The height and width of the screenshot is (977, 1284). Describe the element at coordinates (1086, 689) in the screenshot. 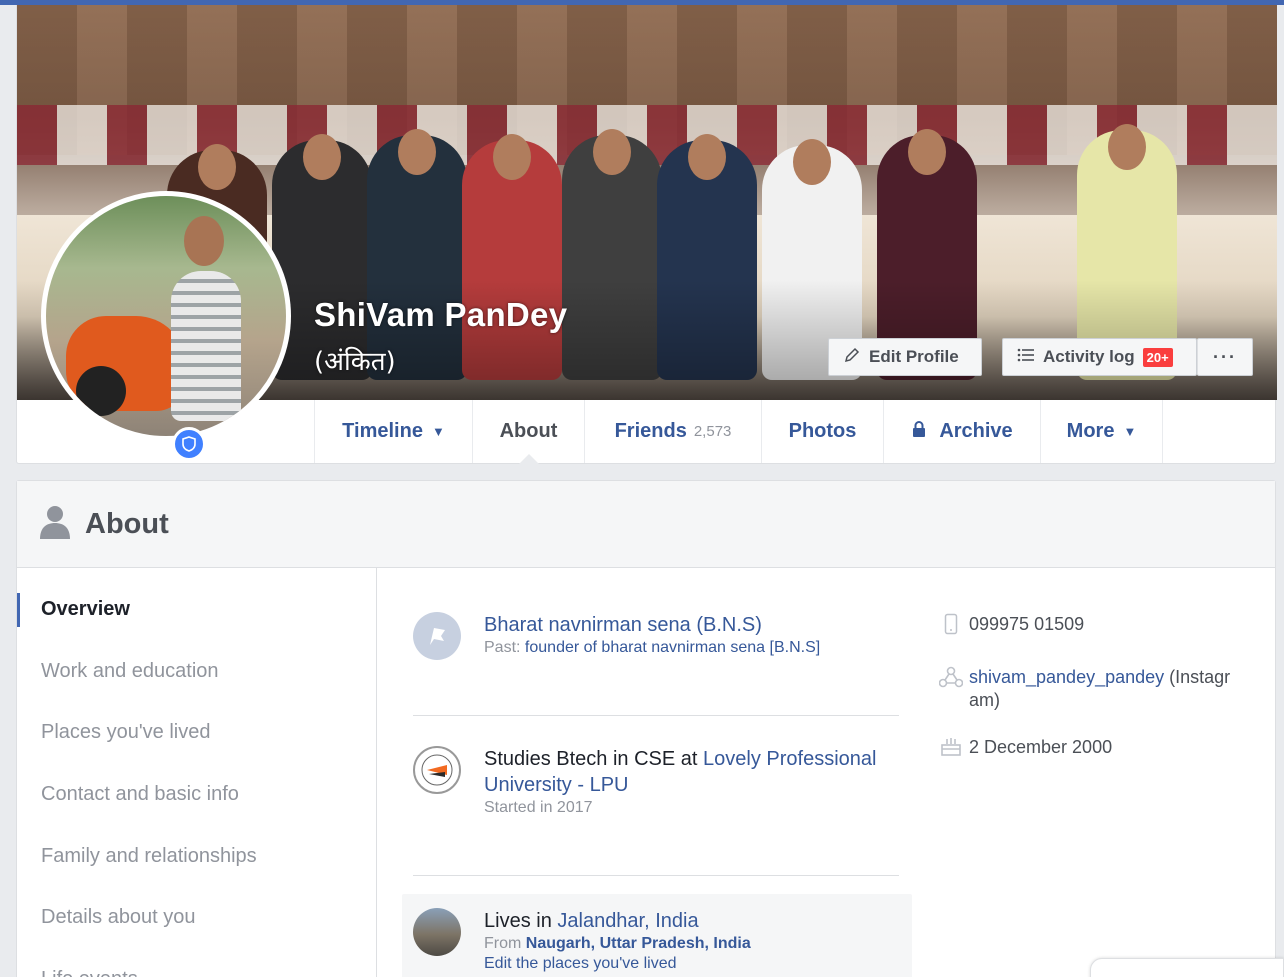

I see `instagram-row: shivam_pandey_pandey (Instagr am)` at that location.